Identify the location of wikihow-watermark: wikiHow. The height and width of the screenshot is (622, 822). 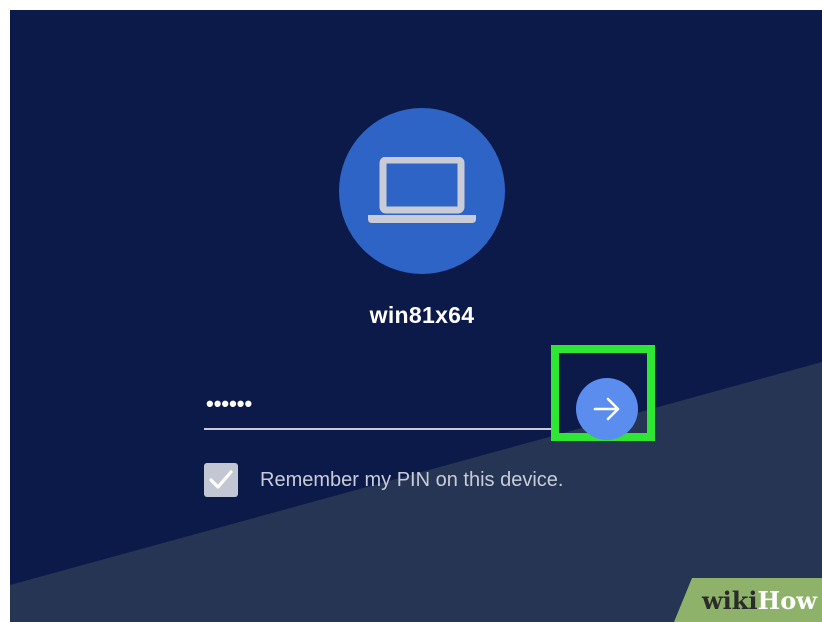
(748, 600).